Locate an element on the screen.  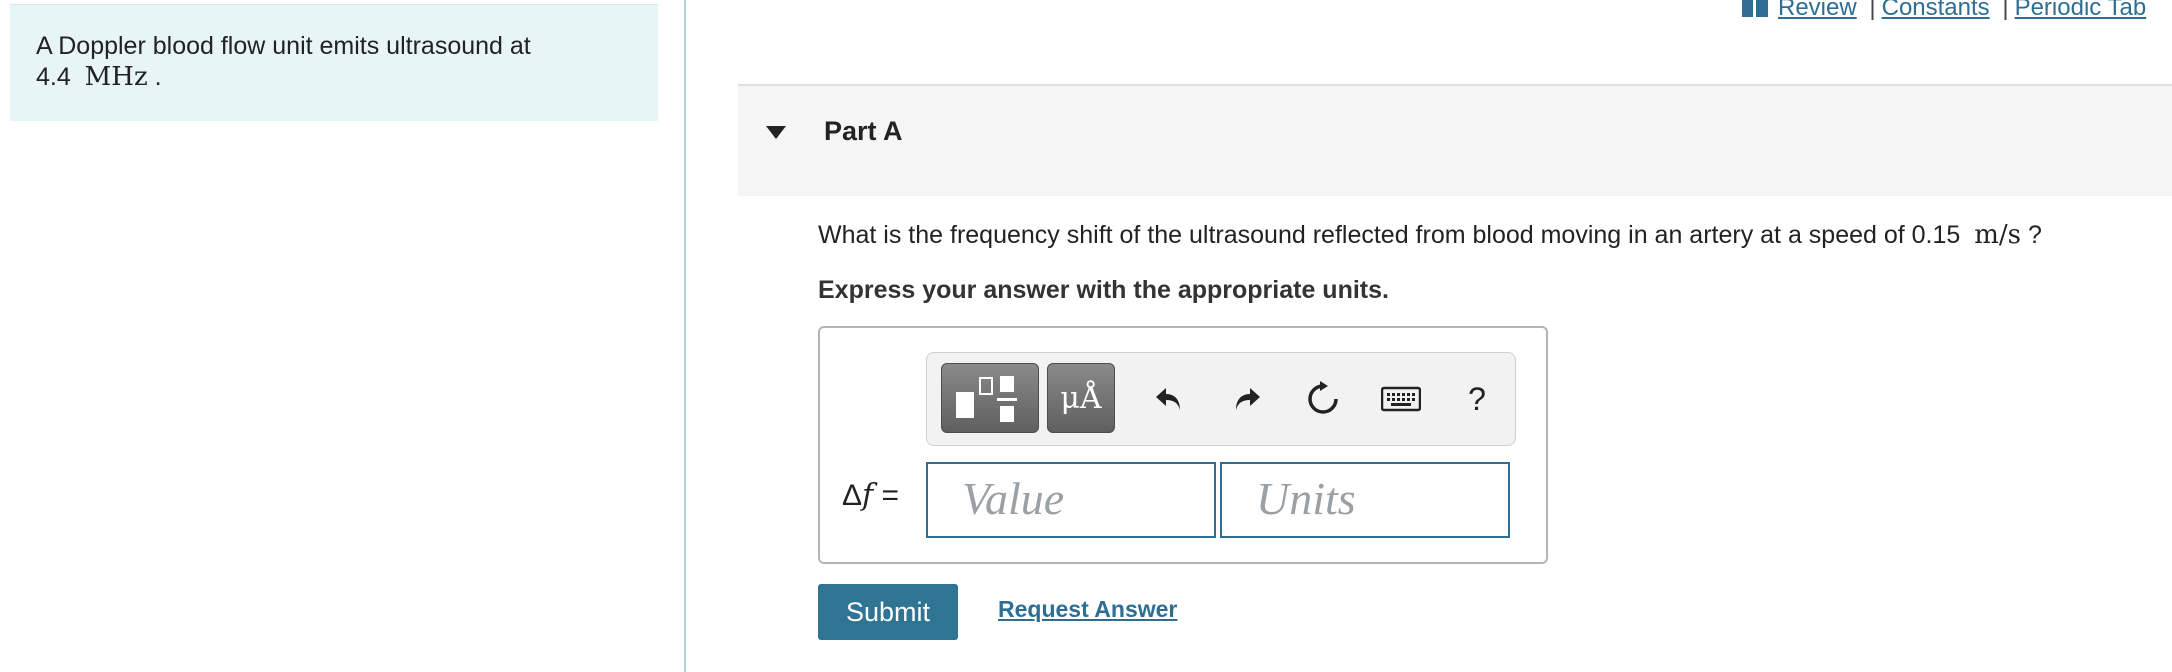
equals-sign: = is located at coordinates (890, 495).